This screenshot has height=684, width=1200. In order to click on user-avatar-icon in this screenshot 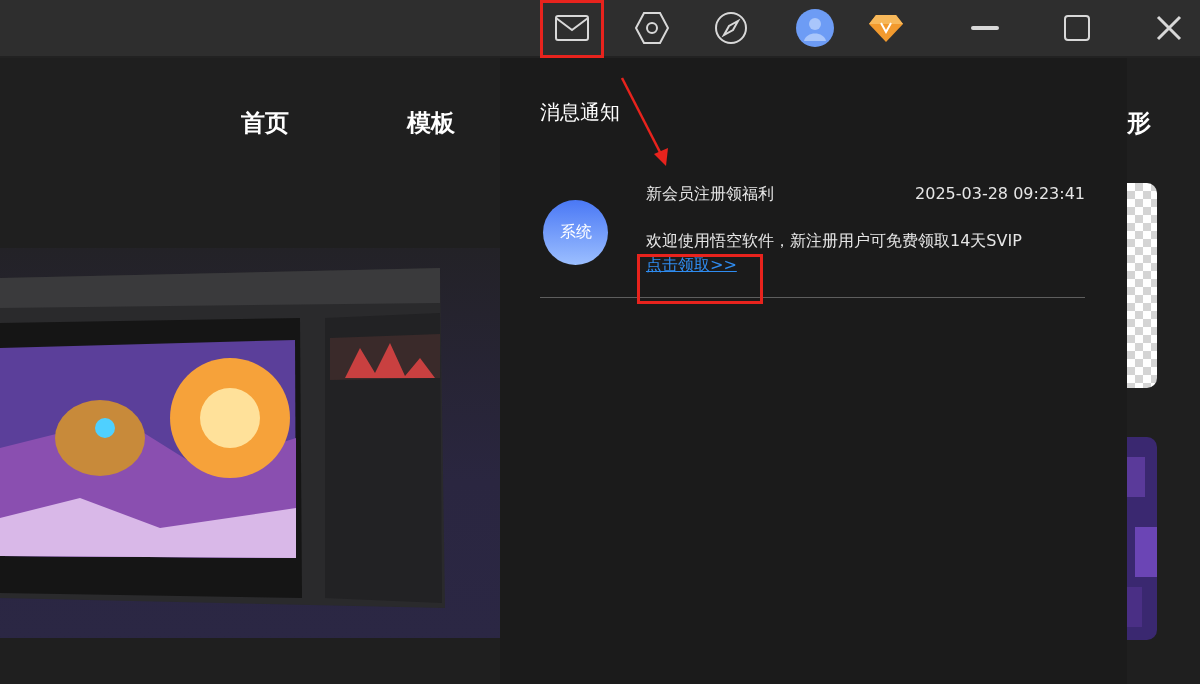, I will do `click(815, 28)`.